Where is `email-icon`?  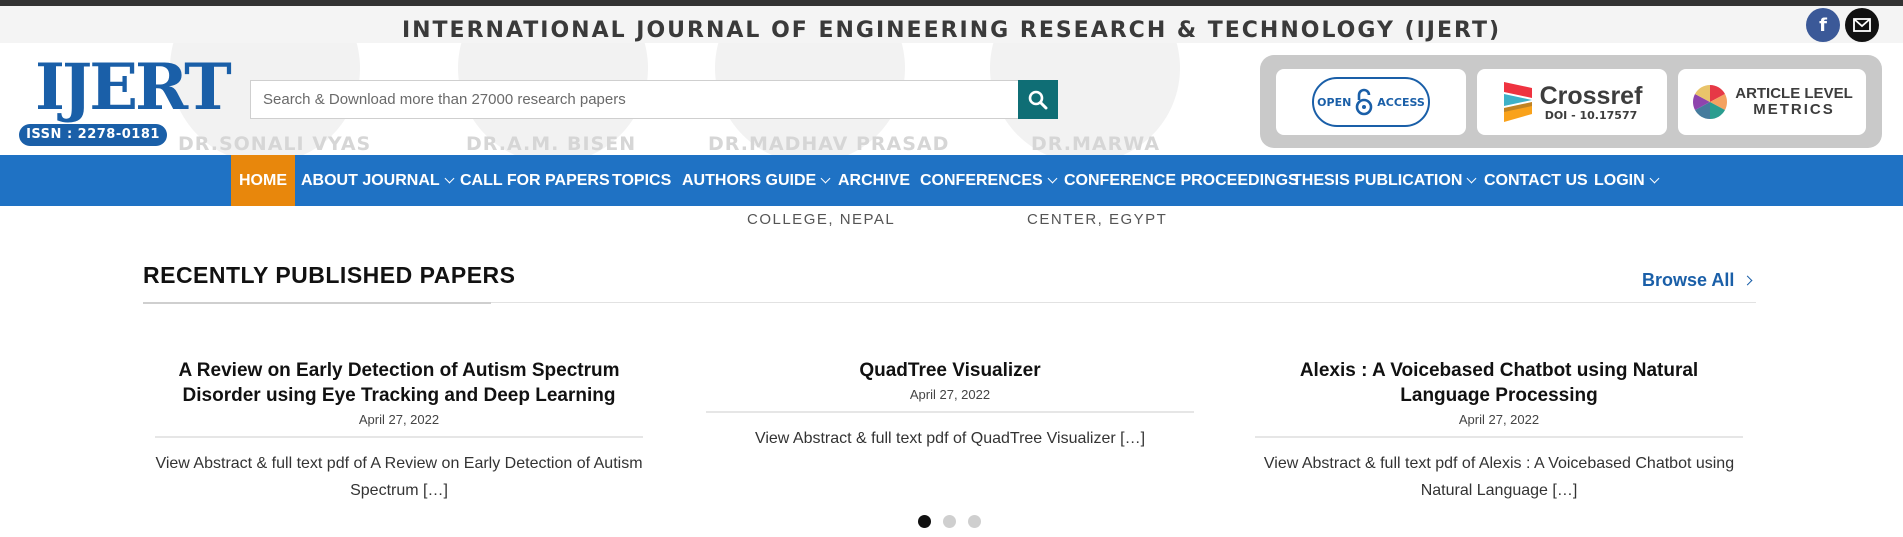
email-icon is located at coordinates (1862, 25).